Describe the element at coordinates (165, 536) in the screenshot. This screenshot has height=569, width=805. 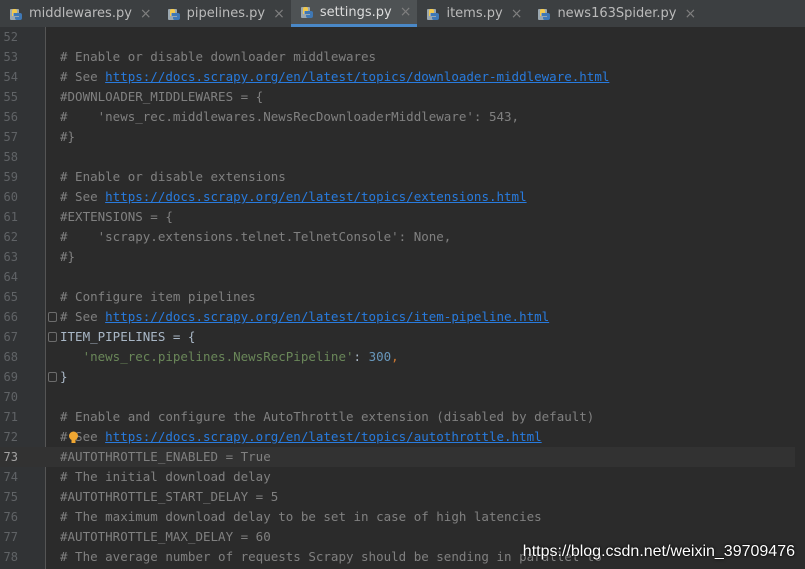
I see `code-text: #AUTOTHROTTLE_MAX_DELAY = 60` at that location.